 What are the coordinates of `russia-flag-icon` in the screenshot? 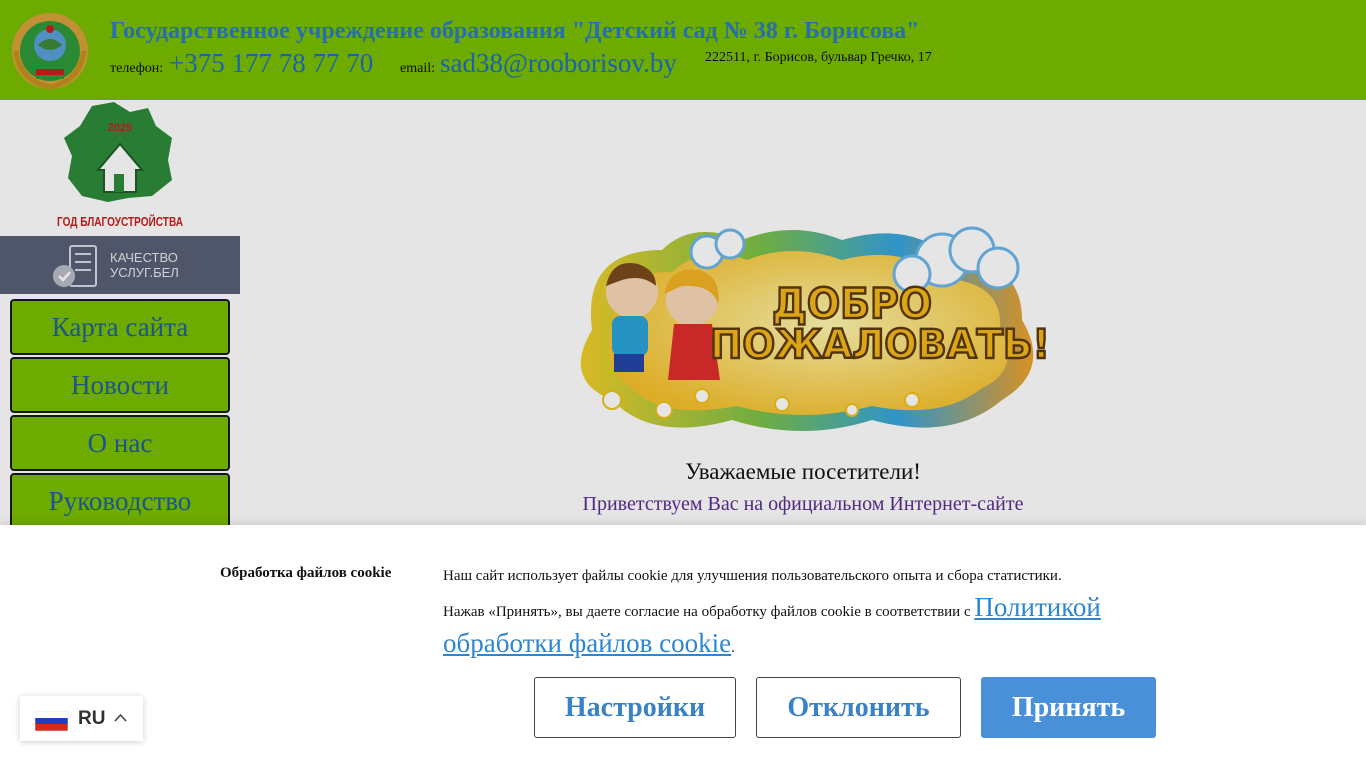 It's located at (51, 721).